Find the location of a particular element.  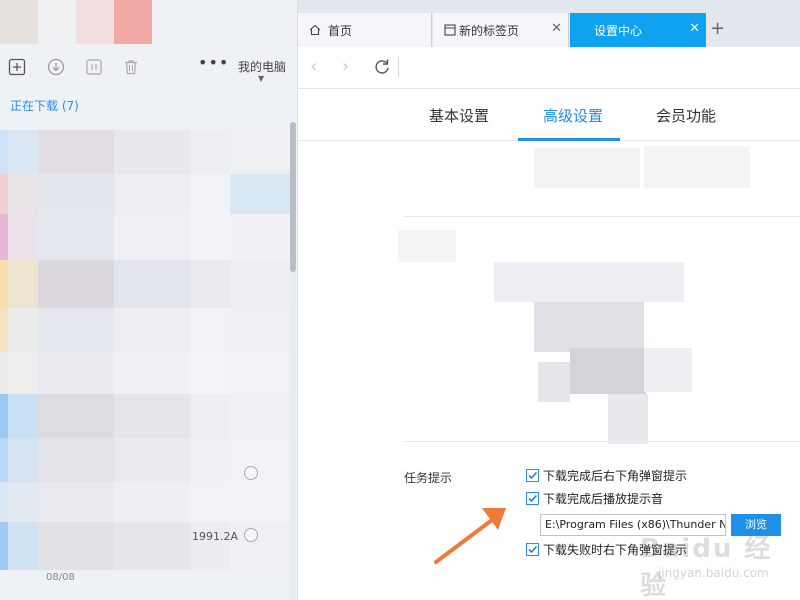

download-toolbar: ••• 我的电脑 ▼ is located at coordinates (148, 68).